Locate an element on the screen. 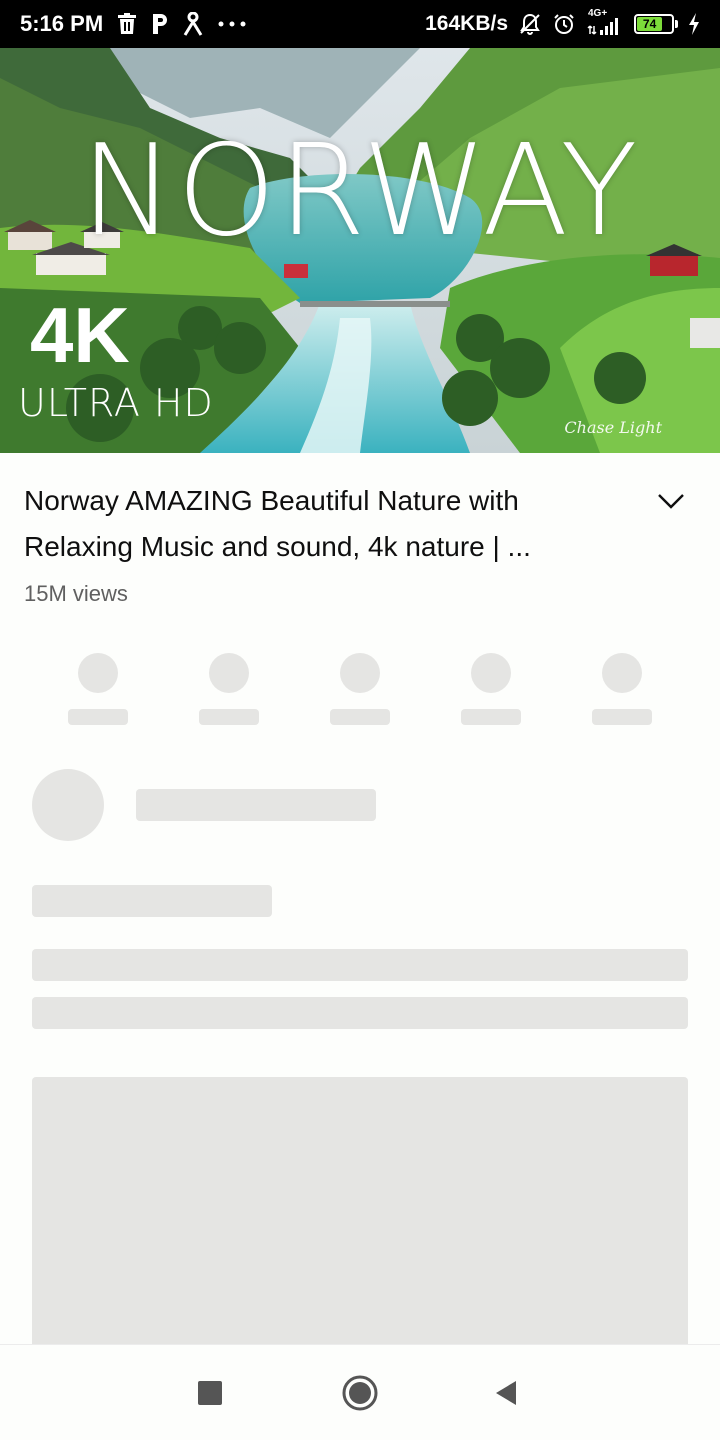 Image resolution: width=720 pixels, height=1440 pixels. view-count: 15M views is located at coordinates (76, 593).